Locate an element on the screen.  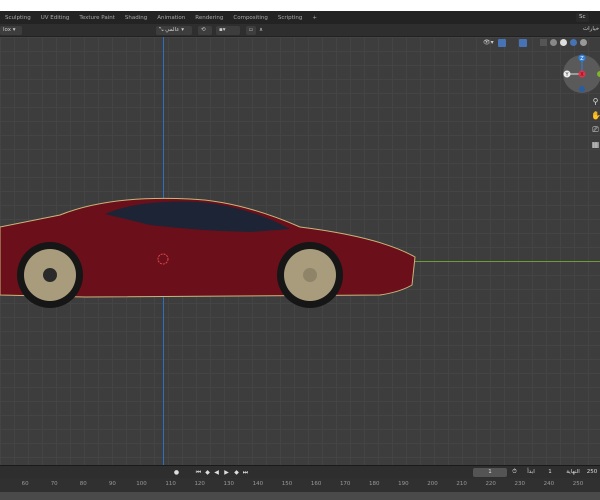
orientation-label: عالمي is located at coordinates (172, 30).